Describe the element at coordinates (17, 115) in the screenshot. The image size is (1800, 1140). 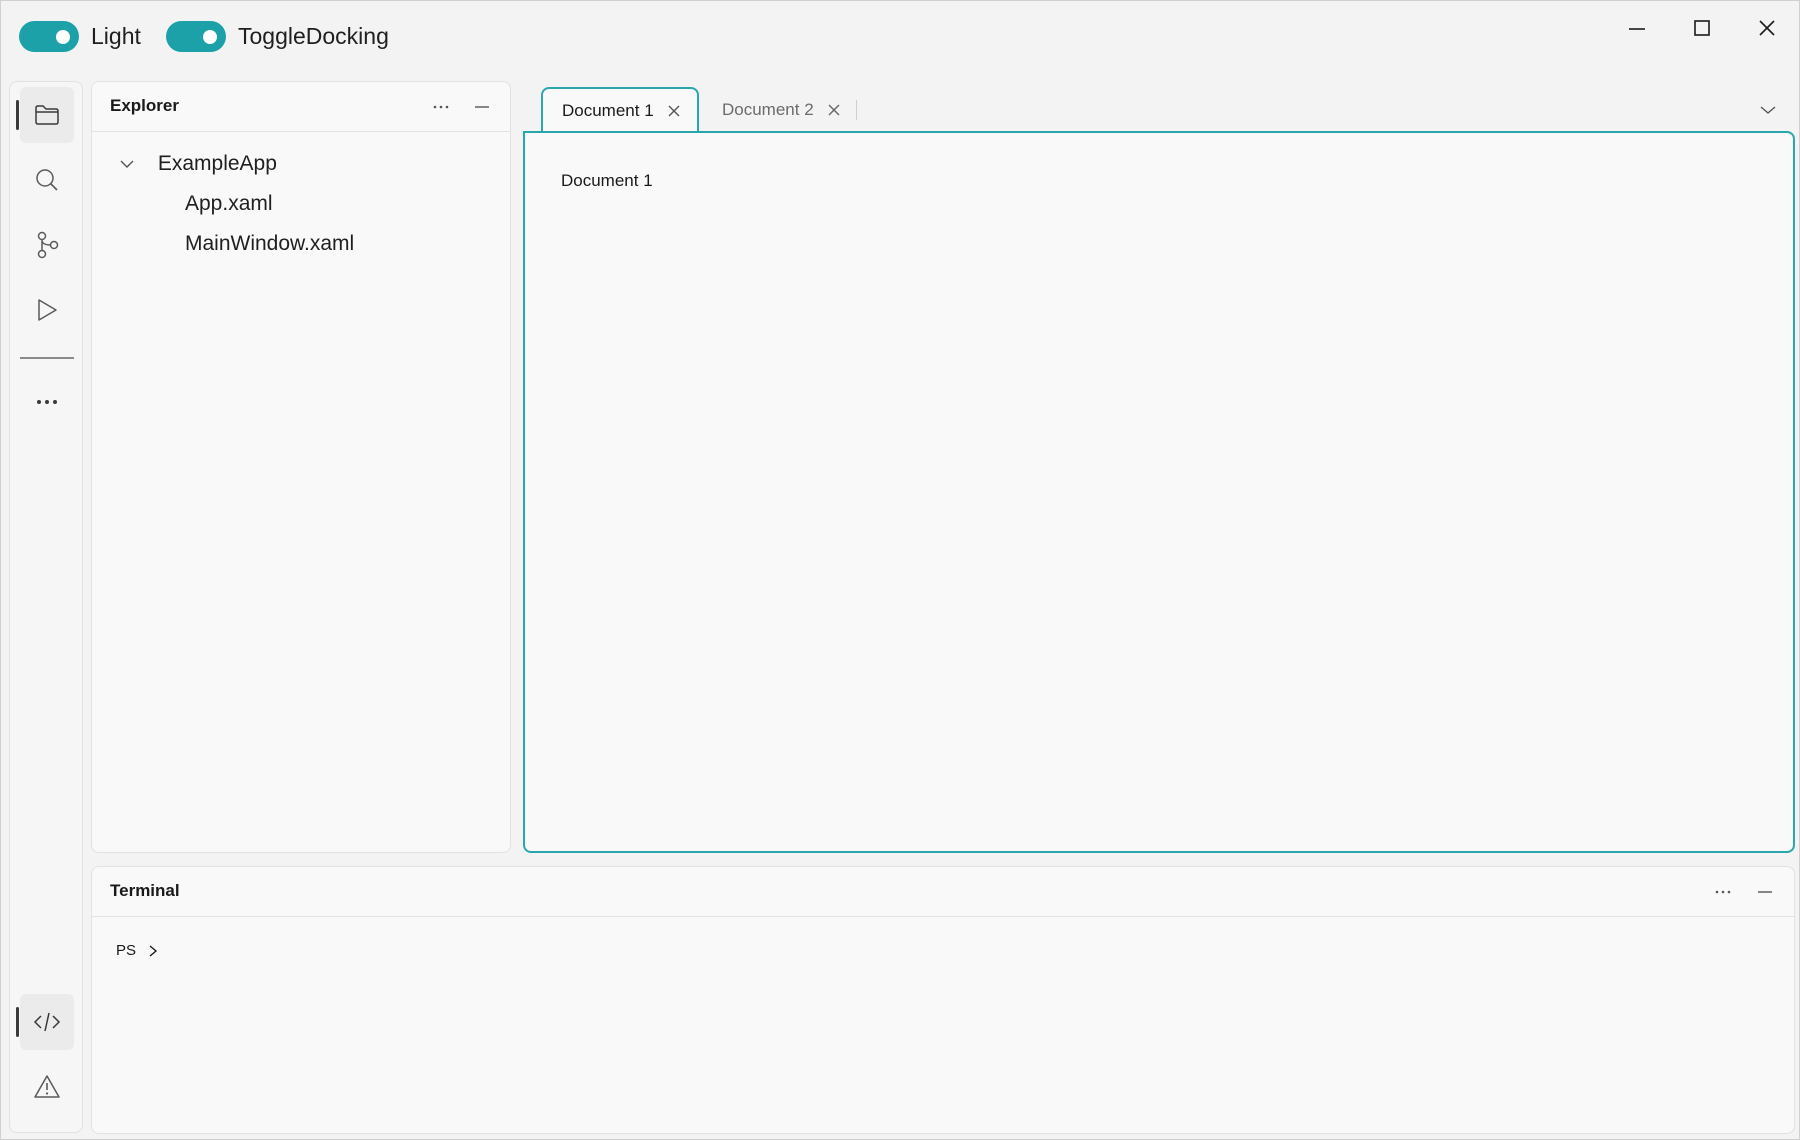
I see `active-indicator` at that location.